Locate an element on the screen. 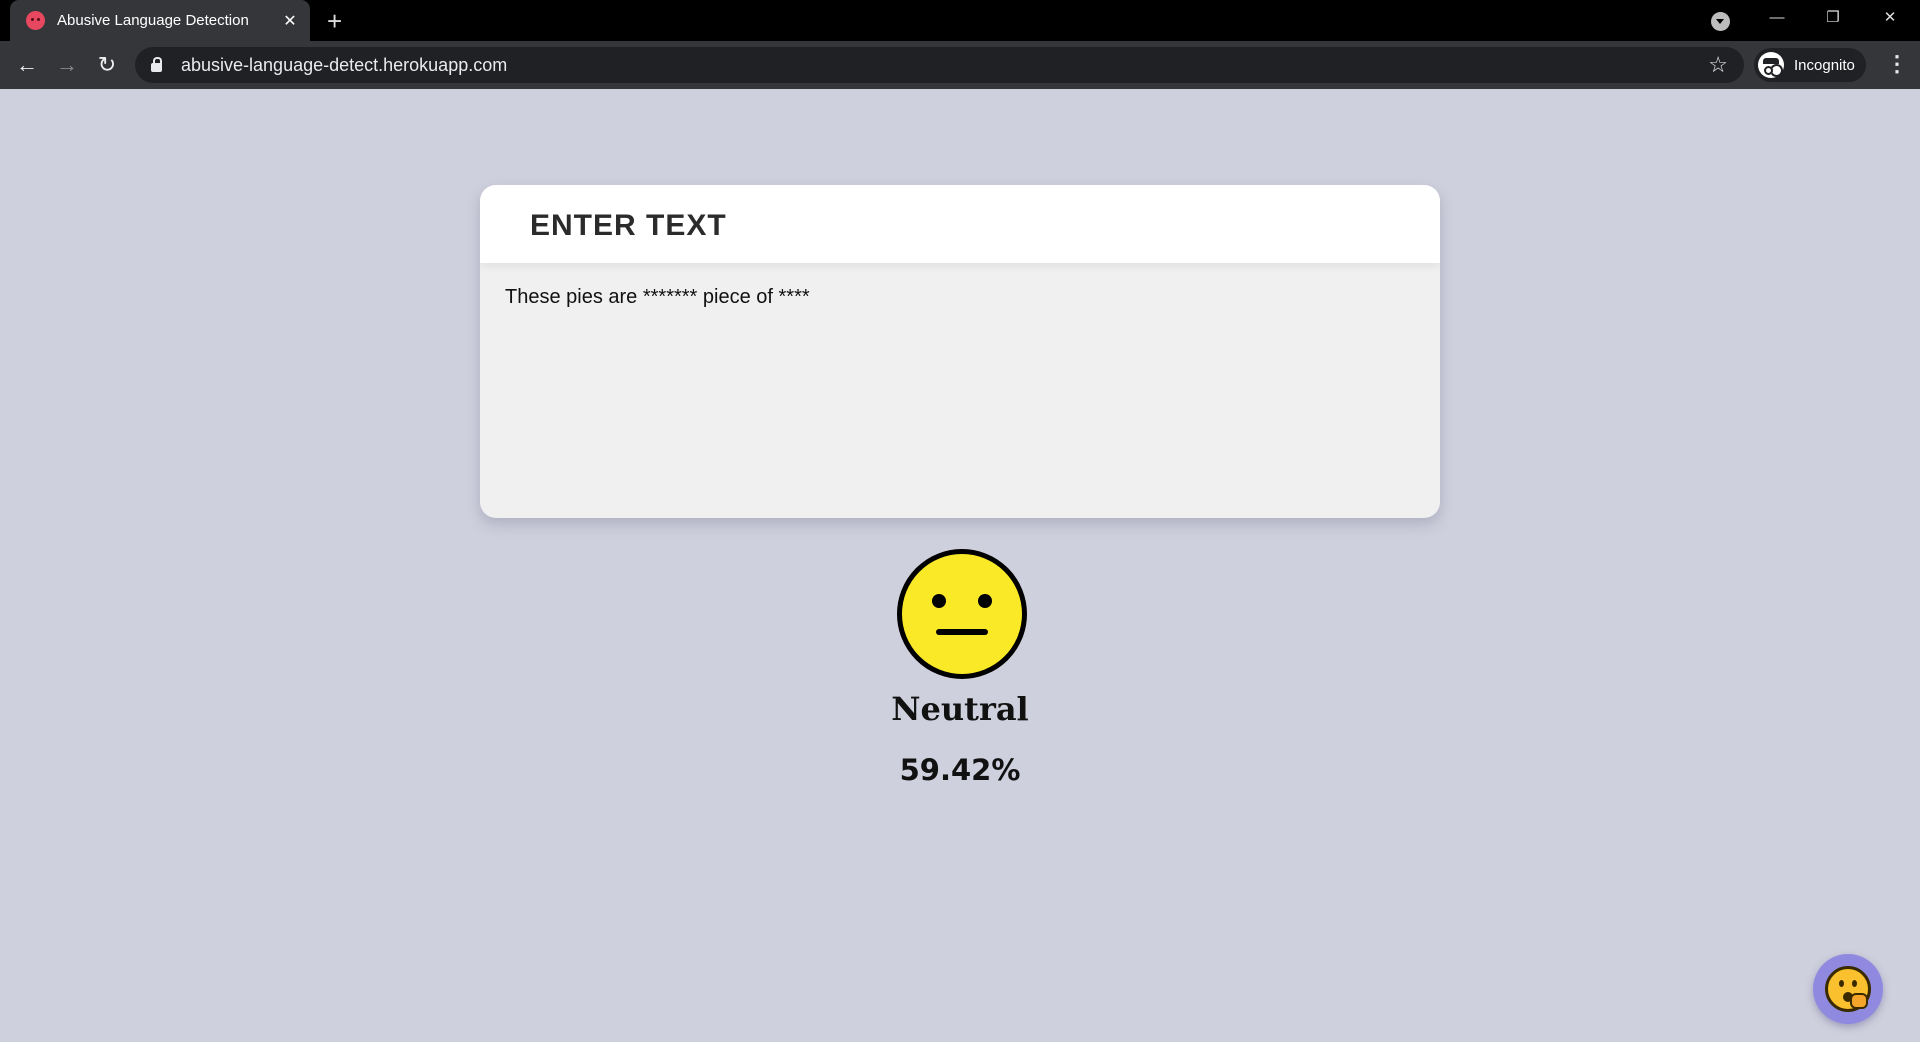 This screenshot has width=1920, height=1042. close-window-icon: ✕ is located at coordinates (1890, 18).